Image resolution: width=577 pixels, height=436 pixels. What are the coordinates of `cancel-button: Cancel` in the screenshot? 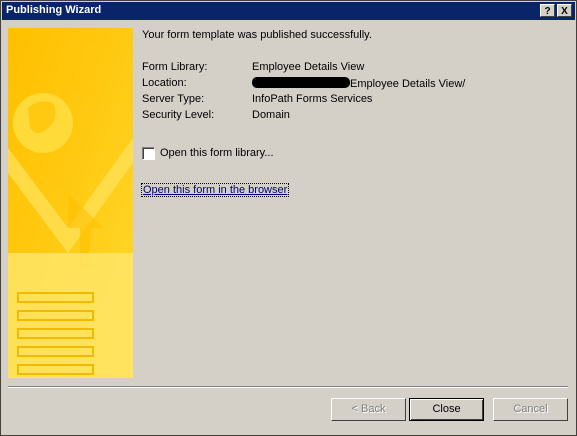 It's located at (530, 409).